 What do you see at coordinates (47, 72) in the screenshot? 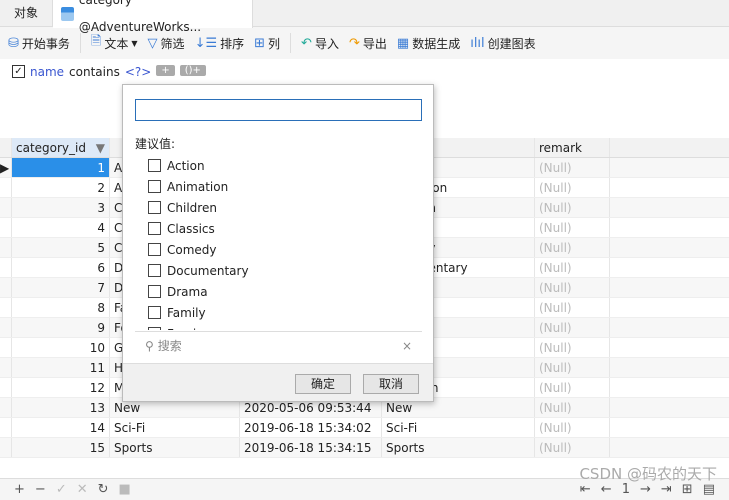
I see `filter-field: name` at bounding box center [47, 72].